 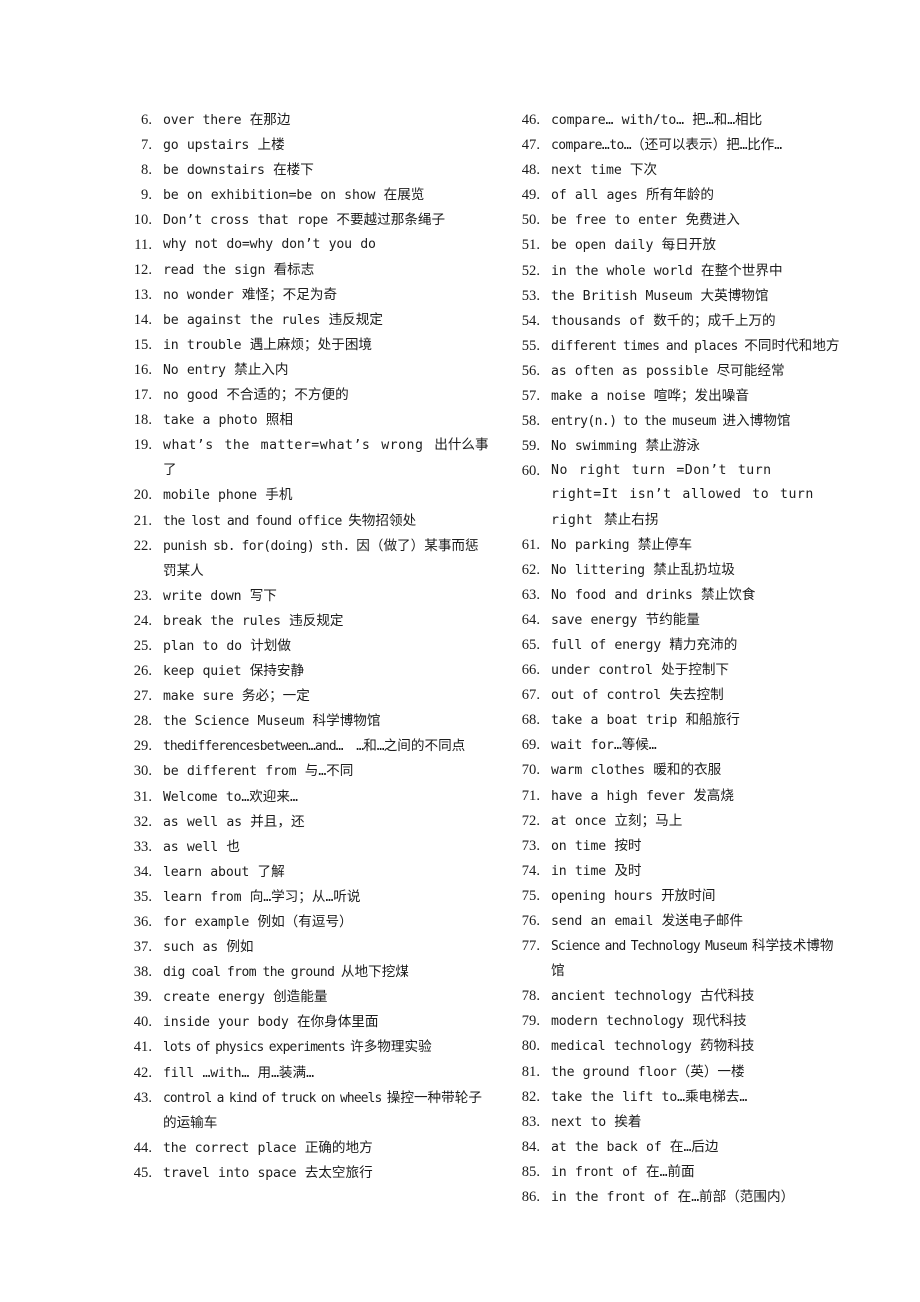 I want to click on phrase-item-text: full of energy 精力充沛的, so click(x=644, y=644).